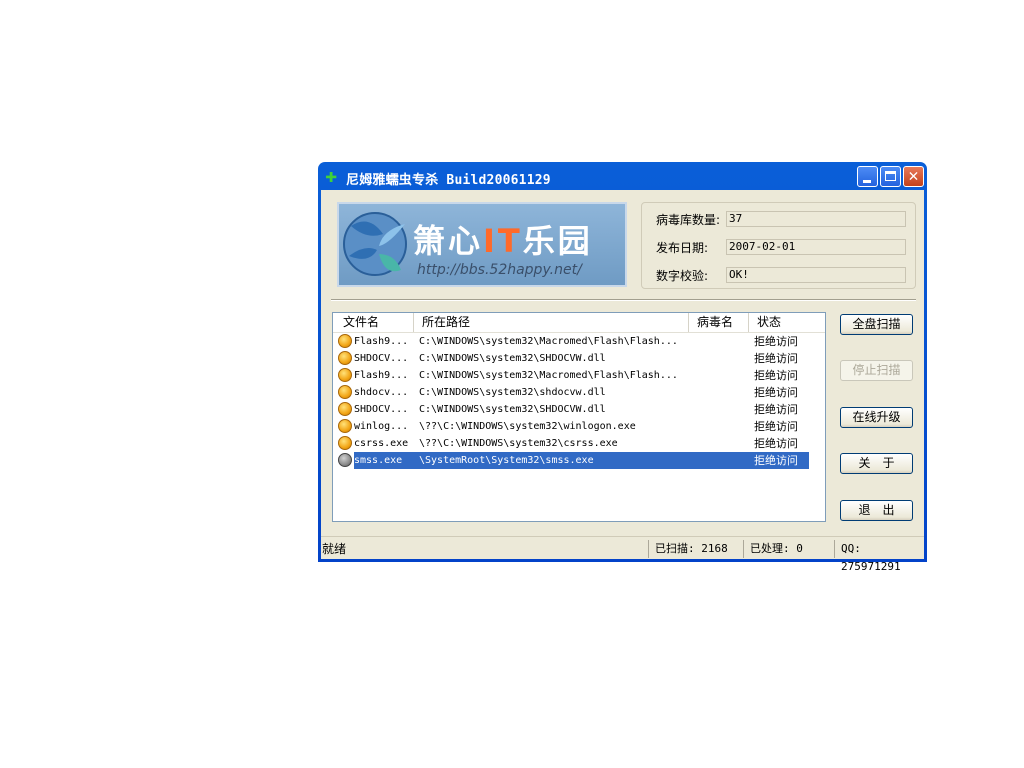  Describe the element at coordinates (518, 443) in the screenshot. I see `cell-path: \??\C:\WINDOWS\system32\csrss.exe` at that location.